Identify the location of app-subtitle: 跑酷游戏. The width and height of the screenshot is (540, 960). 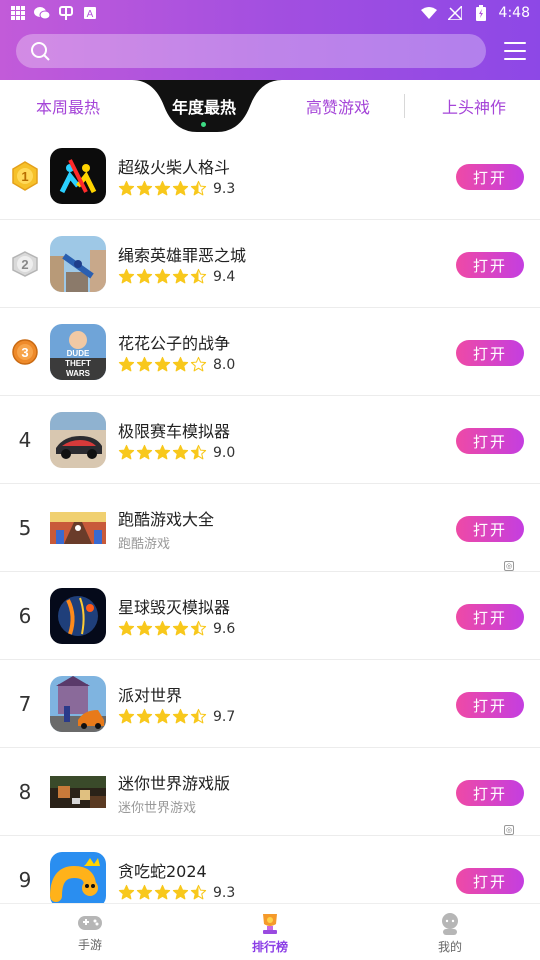
(144, 544).